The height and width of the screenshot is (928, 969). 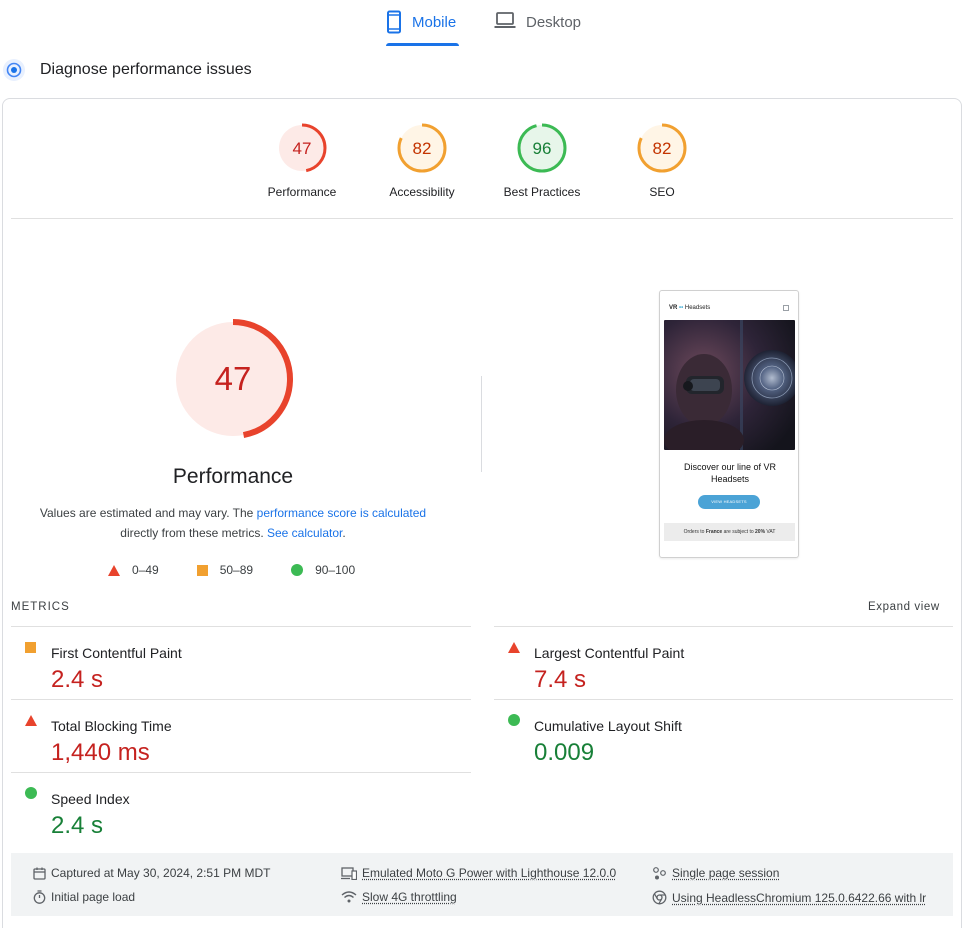 What do you see at coordinates (40, 607) in the screenshot?
I see `metrics-header: METRICS` at bounding box center [40, 607].